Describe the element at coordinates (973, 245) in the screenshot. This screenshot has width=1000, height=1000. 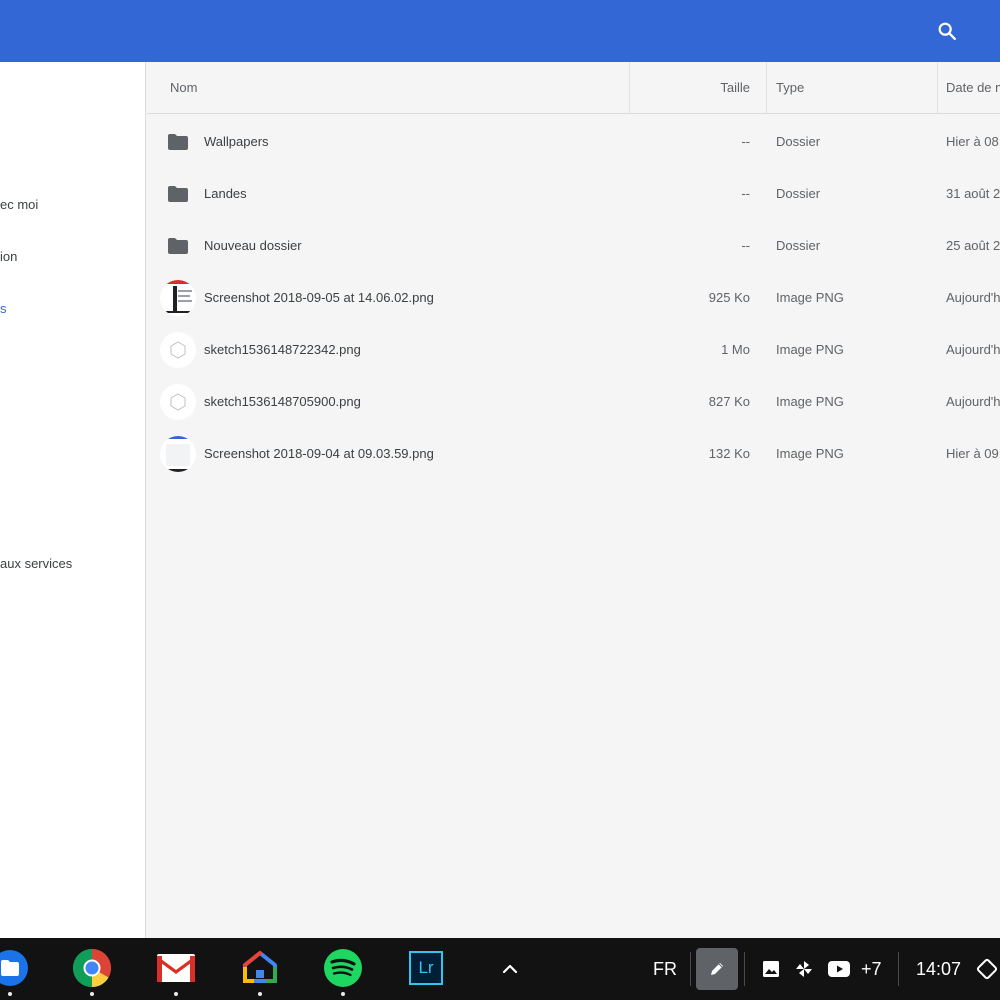
I see `file-date: 25 août 2` at that location.